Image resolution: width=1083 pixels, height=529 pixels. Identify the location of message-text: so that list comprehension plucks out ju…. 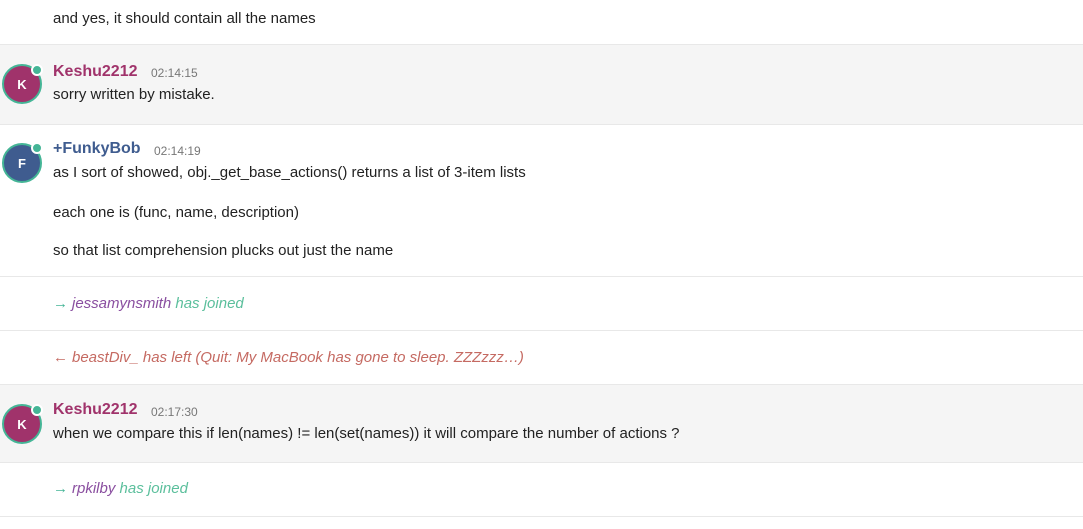
(223, 250).